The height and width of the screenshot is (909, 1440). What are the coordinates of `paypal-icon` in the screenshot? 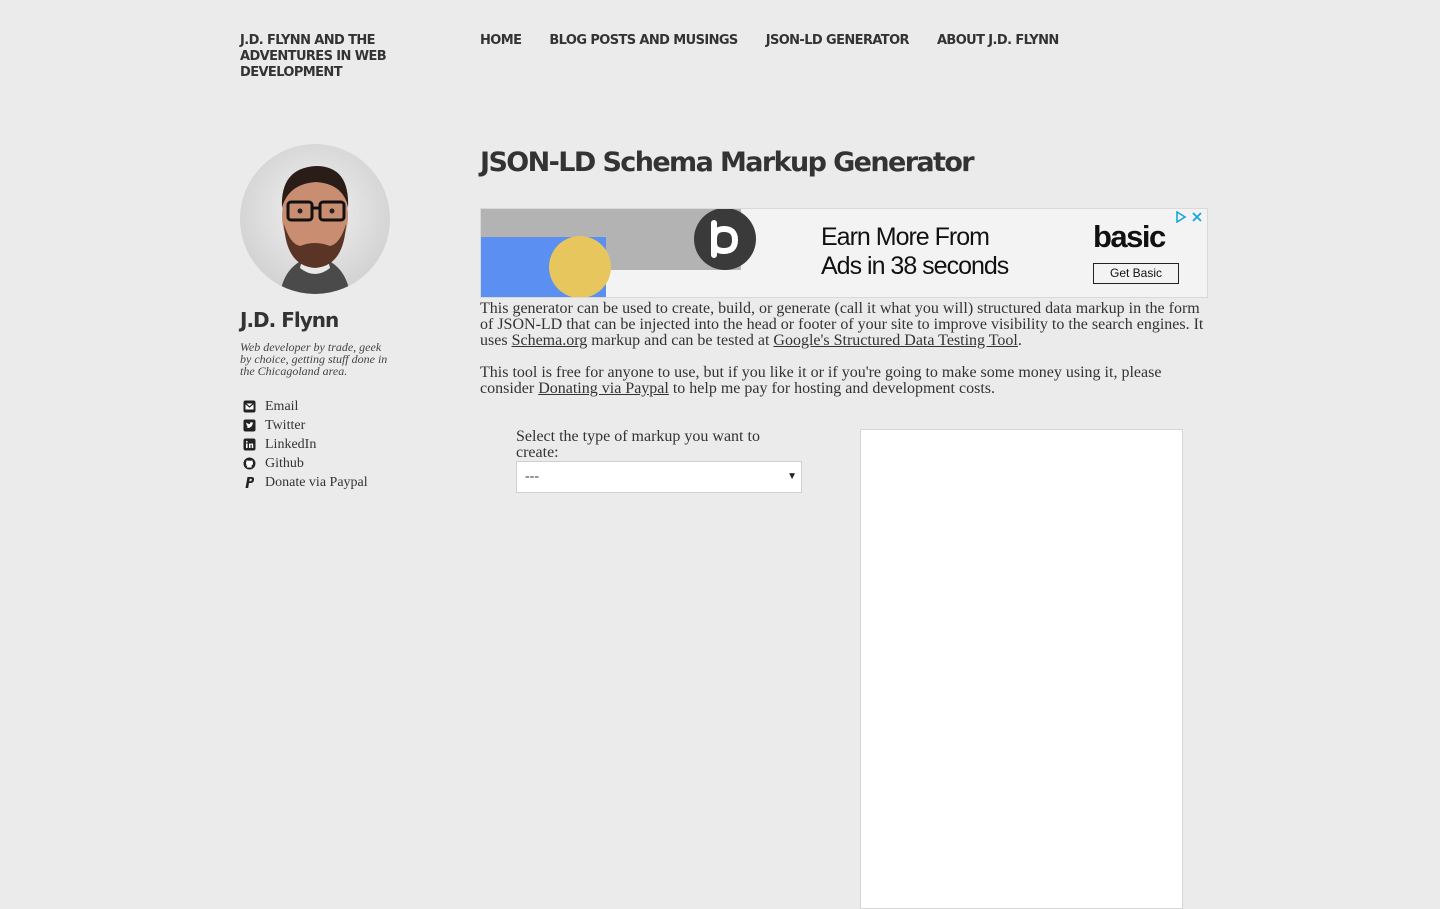 It's located at (249, 483).